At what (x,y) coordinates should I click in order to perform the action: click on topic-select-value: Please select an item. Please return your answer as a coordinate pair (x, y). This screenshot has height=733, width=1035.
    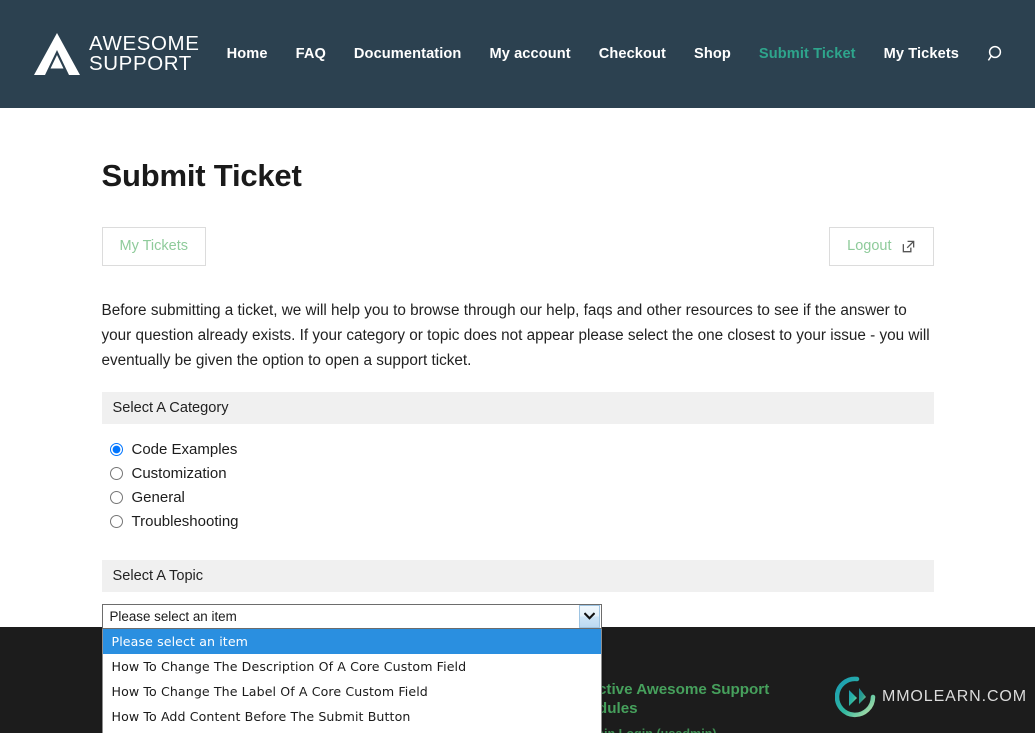
    Looking at the image, I should click on (173, 616).